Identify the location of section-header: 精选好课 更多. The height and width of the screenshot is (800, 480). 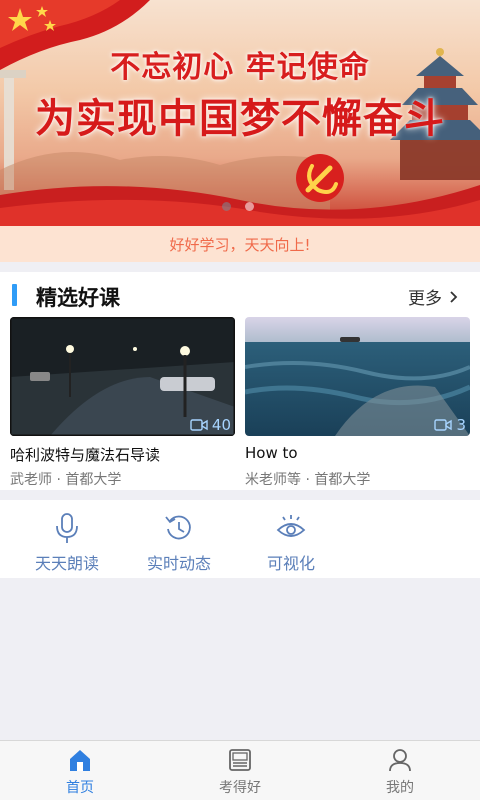
(240, 295).